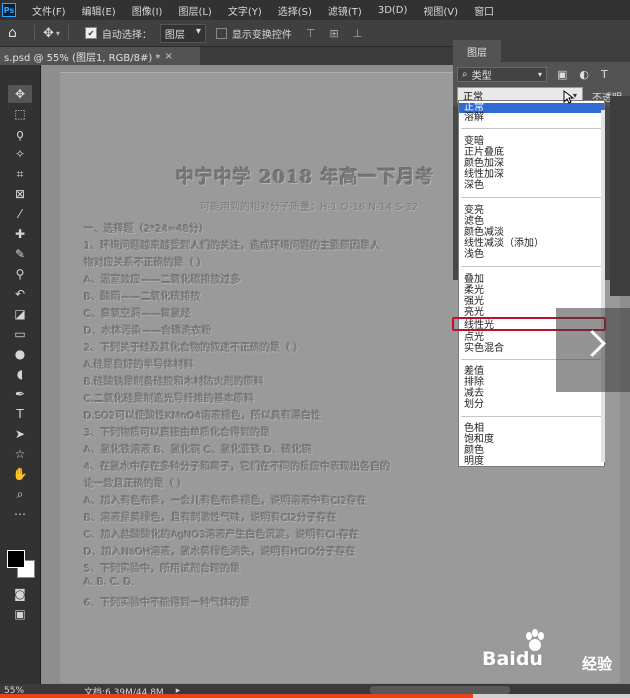 The height and width of the screenshot is (698, 630). I want to click on exam-line: A.硅是良好的半导体材料, so click(139, 365).